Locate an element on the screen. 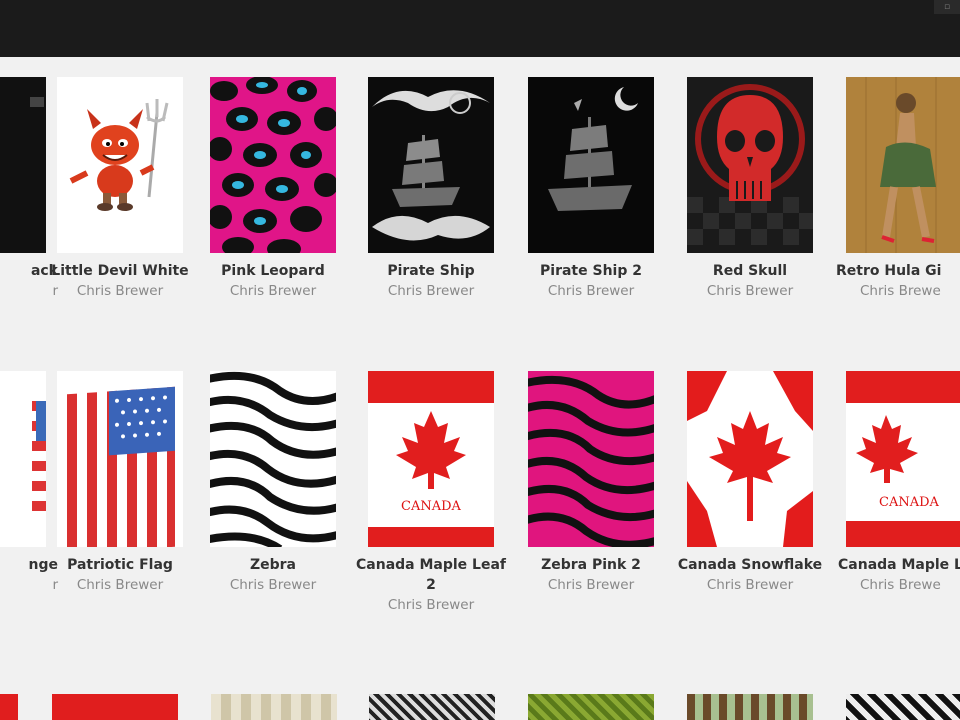 The image size is (960, 720). pirate-ship-2-image is located at coordinates (593, 149).